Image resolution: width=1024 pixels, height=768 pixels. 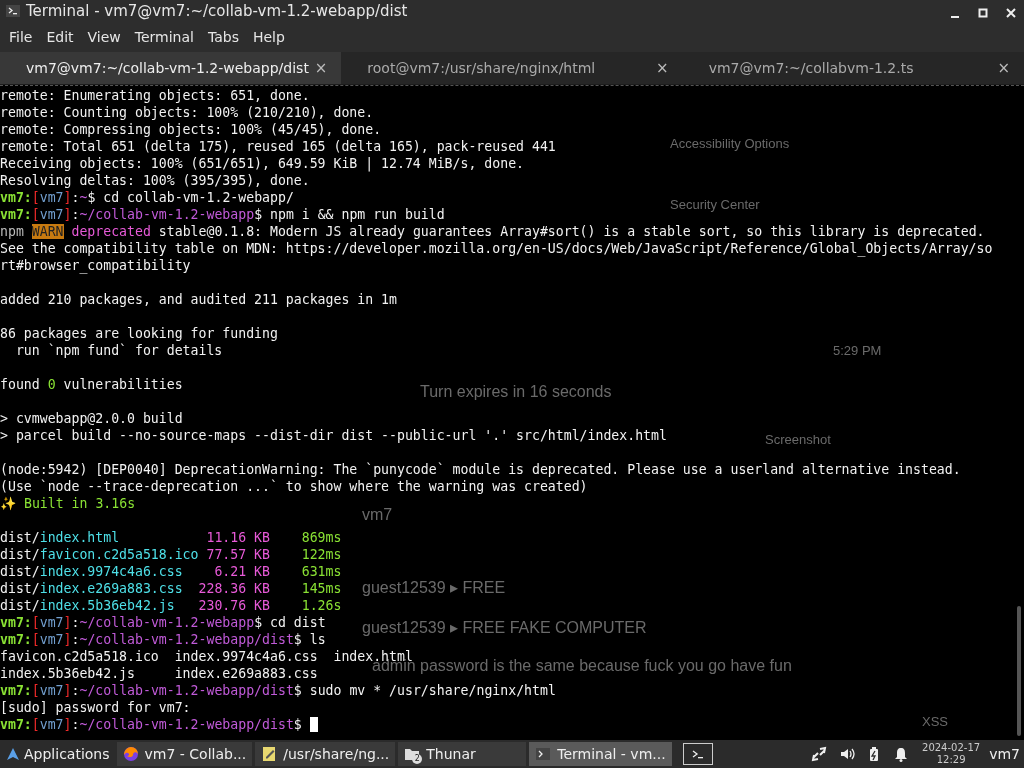 I want to click on terminal-line: remote: Counting objects: 100% (210/210), done., so click(x=187, y=112).